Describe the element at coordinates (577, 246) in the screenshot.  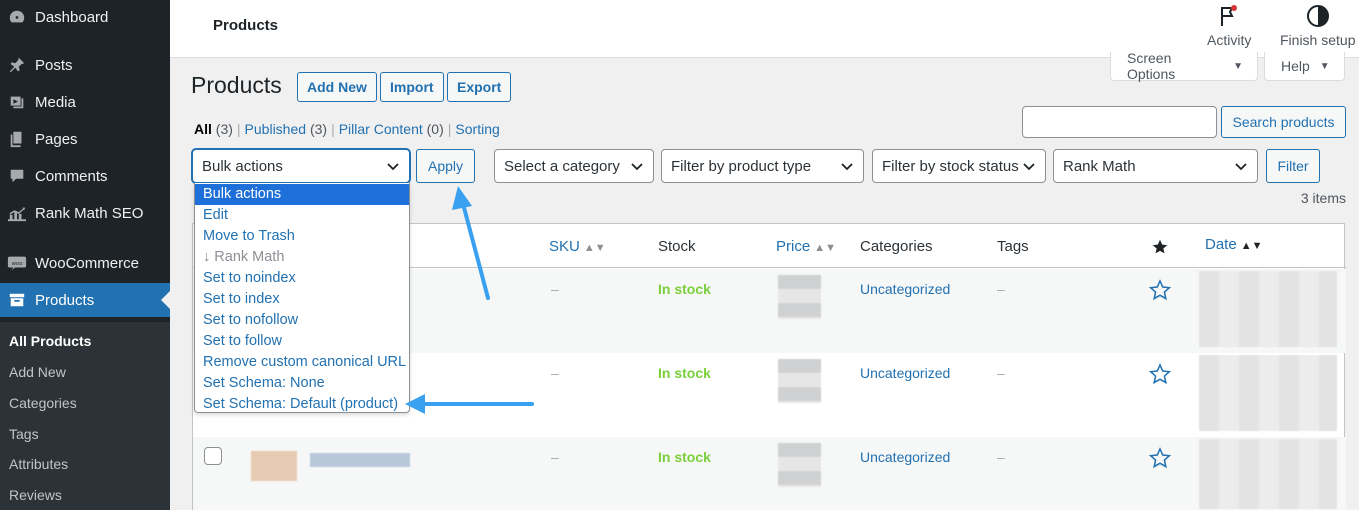
I see `column-sku: SKU ▲▼` at that location.